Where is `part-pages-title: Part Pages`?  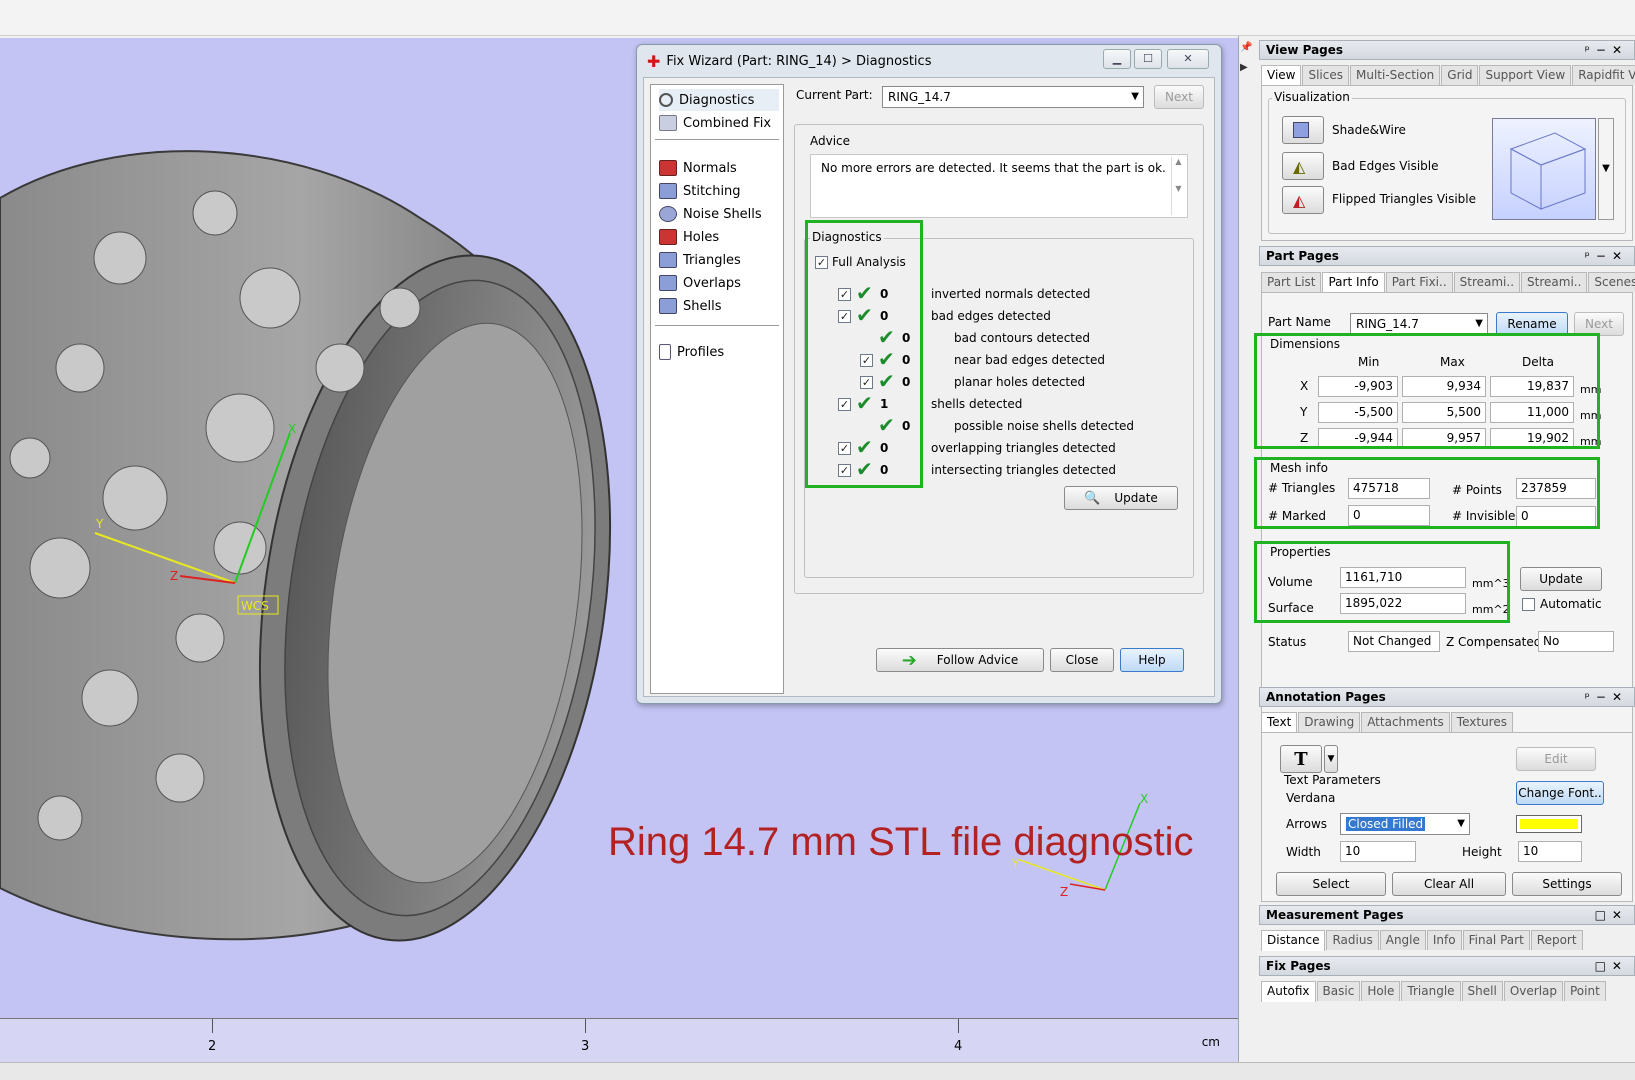 part-pages-title: Part Pages is located at coordinates (1302, 256).